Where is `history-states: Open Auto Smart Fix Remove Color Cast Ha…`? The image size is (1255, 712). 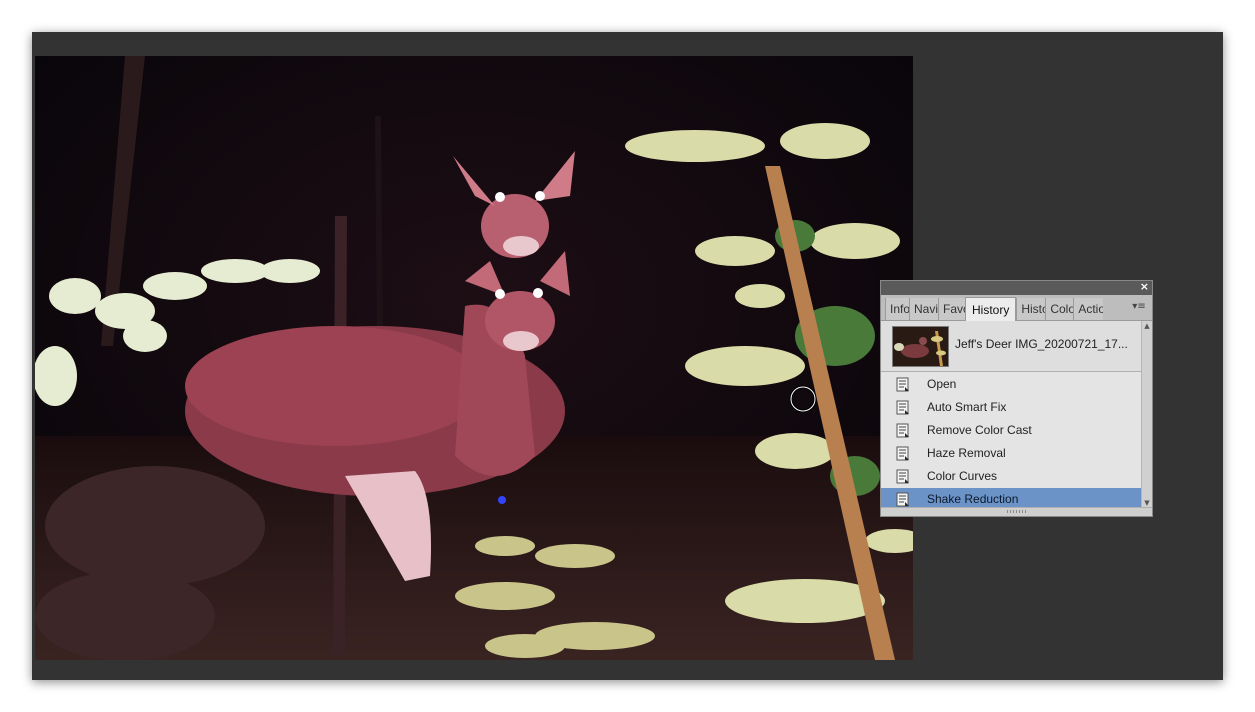 history-states: Open Auto Smart Fix Remove Color Cast Ha… is located at coordinates (1011, 442).